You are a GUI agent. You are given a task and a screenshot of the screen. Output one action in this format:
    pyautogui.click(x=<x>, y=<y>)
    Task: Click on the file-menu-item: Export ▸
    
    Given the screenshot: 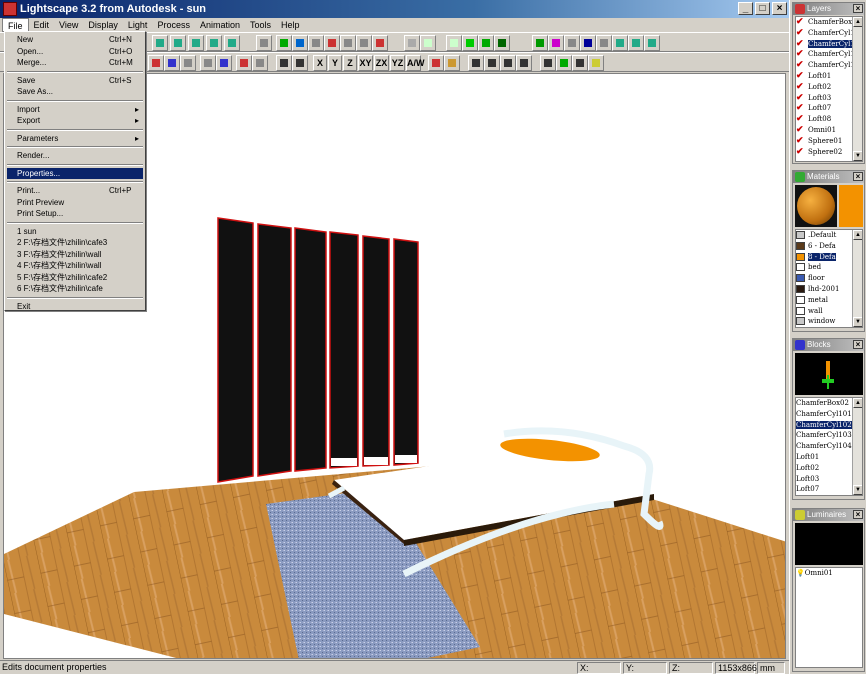 What is the action you would take?
    pyautogui.click(x=75, y=120)
    